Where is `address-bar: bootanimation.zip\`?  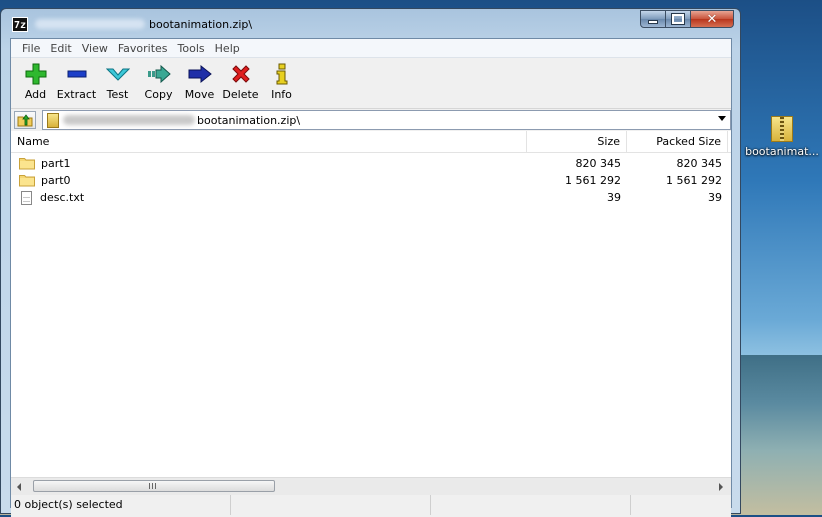
address-bar: bootanimation.zip\ is located at coordinates (371, 120).